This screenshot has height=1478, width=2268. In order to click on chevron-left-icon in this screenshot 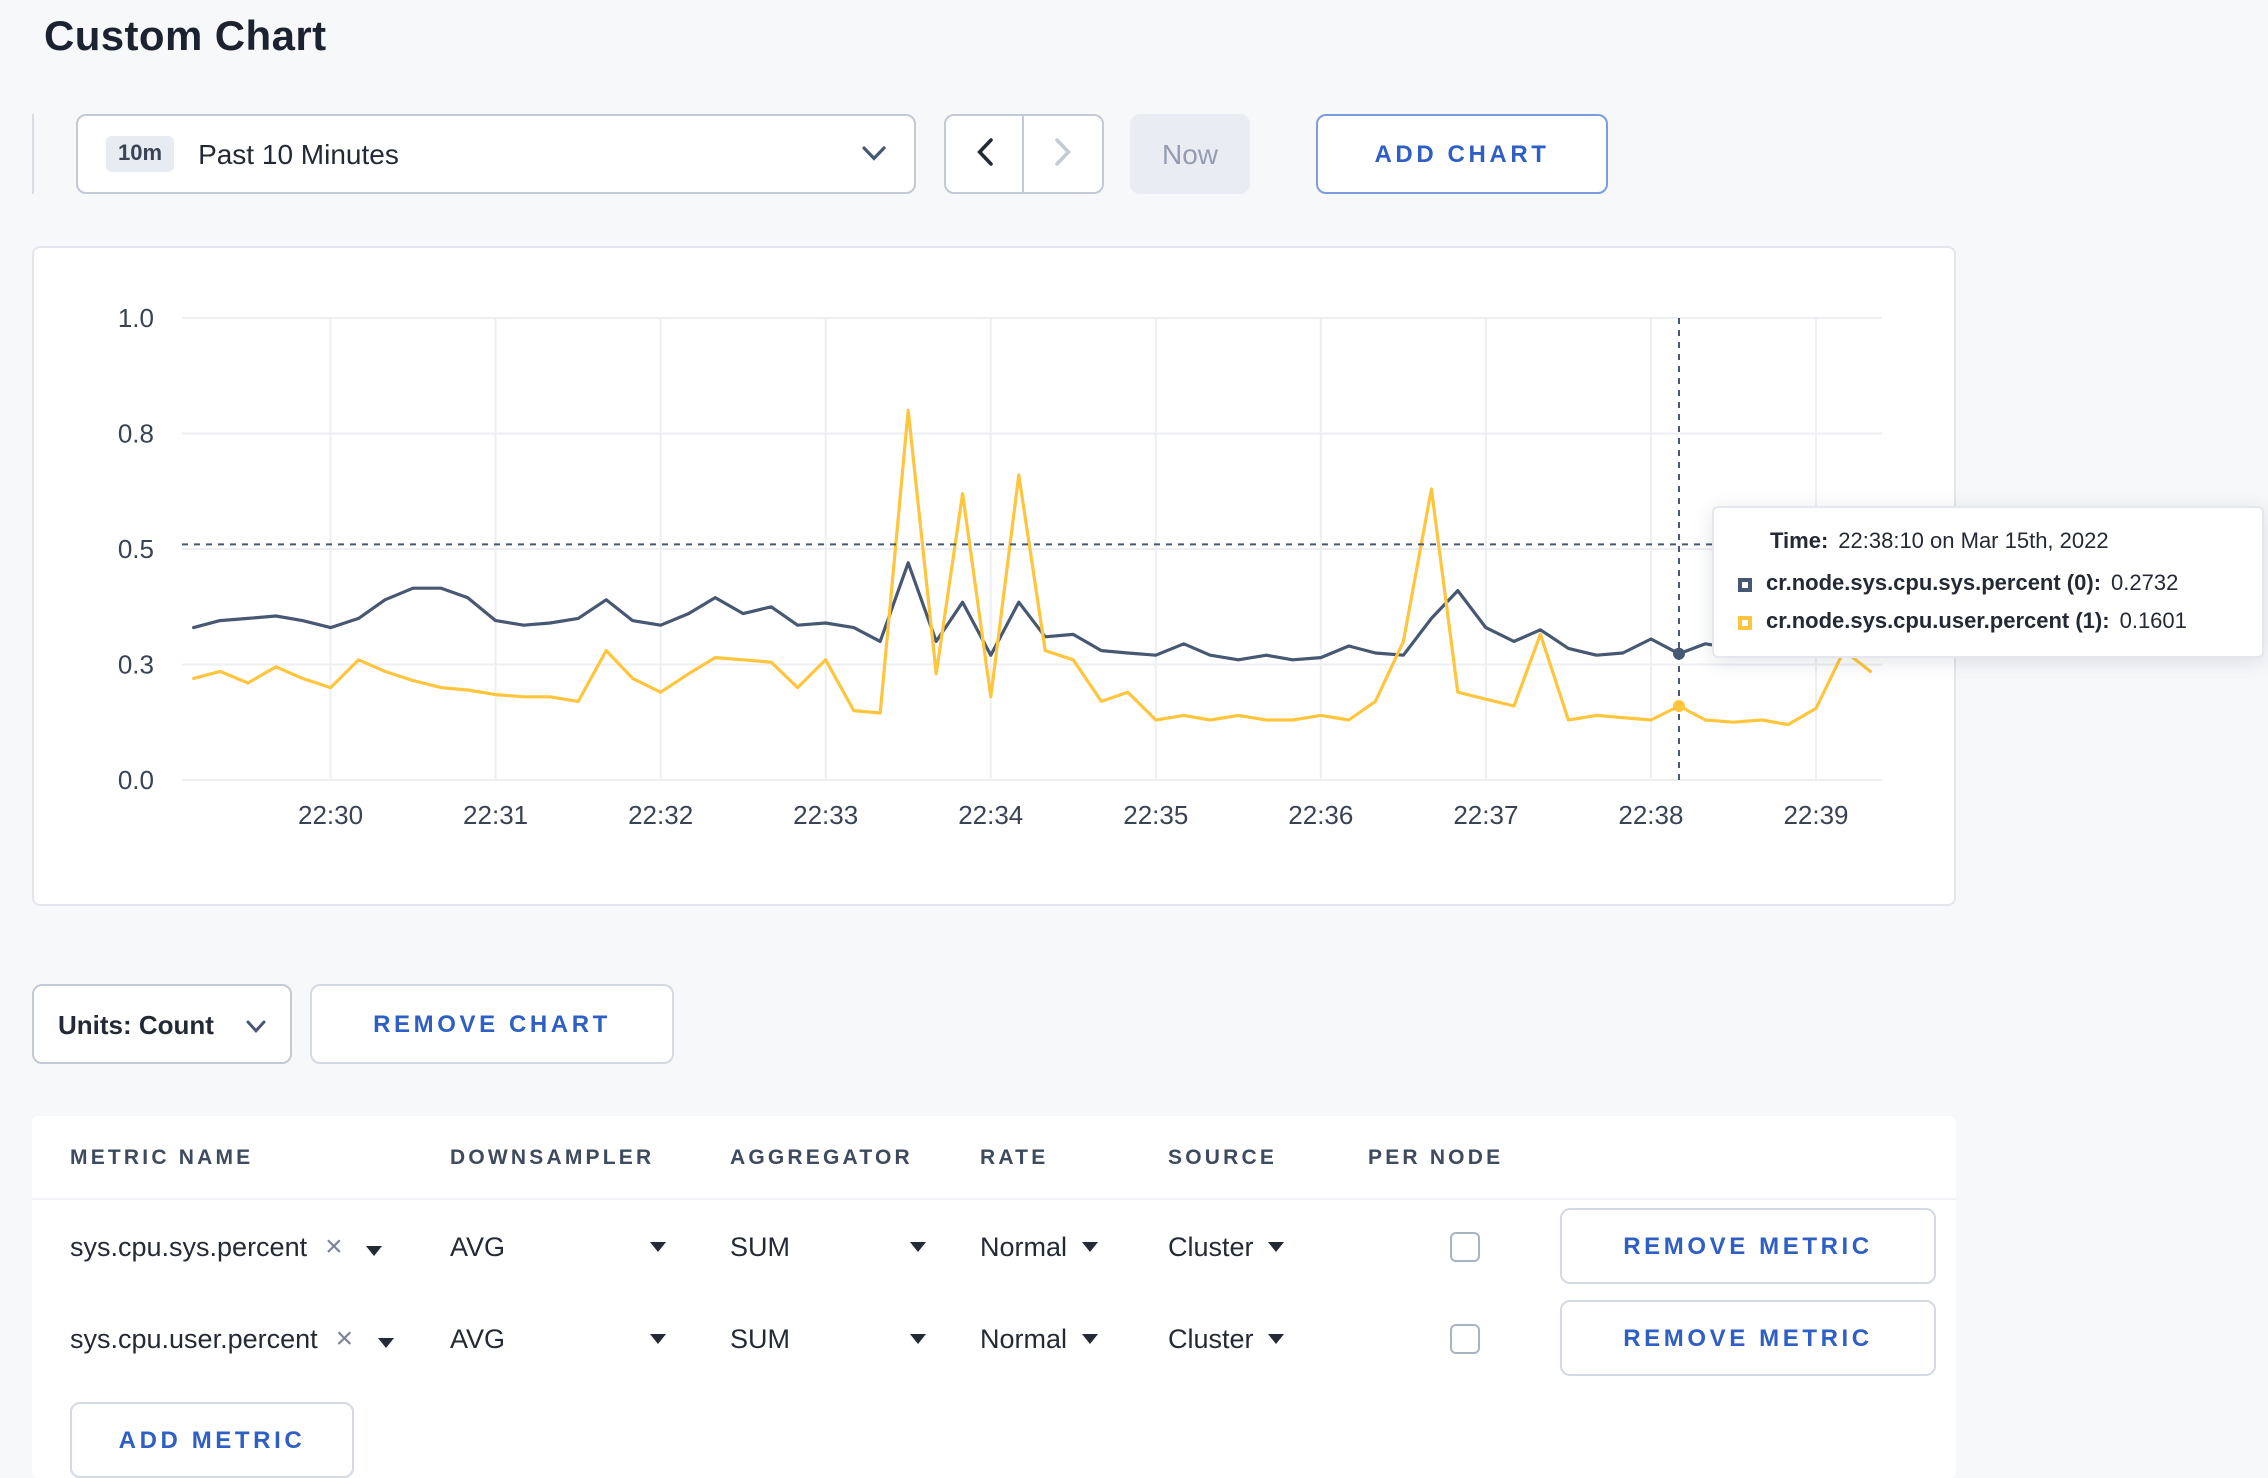, I will do `click(984, 154)`.